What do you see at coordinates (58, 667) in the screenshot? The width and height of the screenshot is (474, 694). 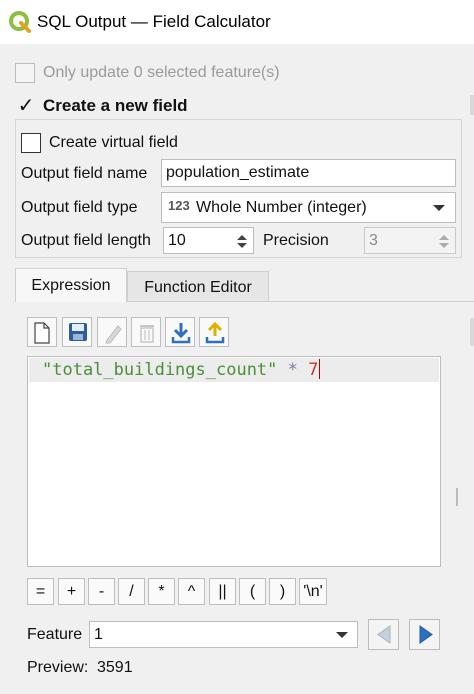 I see `preview-label: Preview:` at bounding box center [58, 667].